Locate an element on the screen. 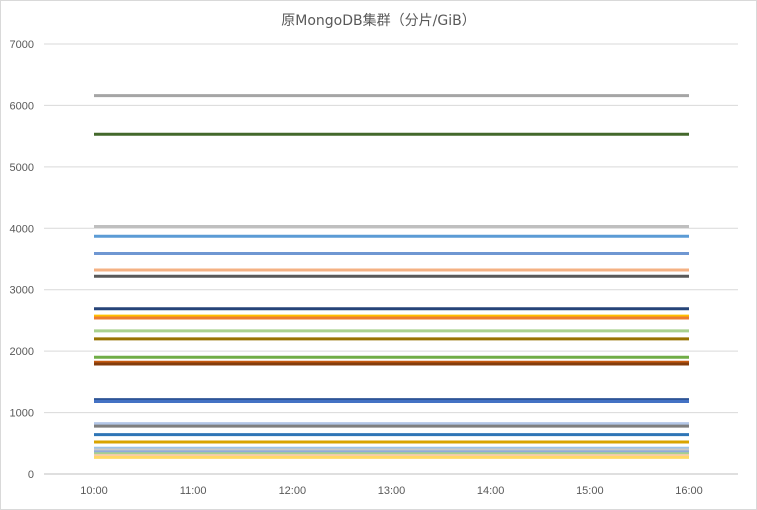 This screenshot has width=757, height=510. y-tick-label: 0 is located at coordinates (31, 475).